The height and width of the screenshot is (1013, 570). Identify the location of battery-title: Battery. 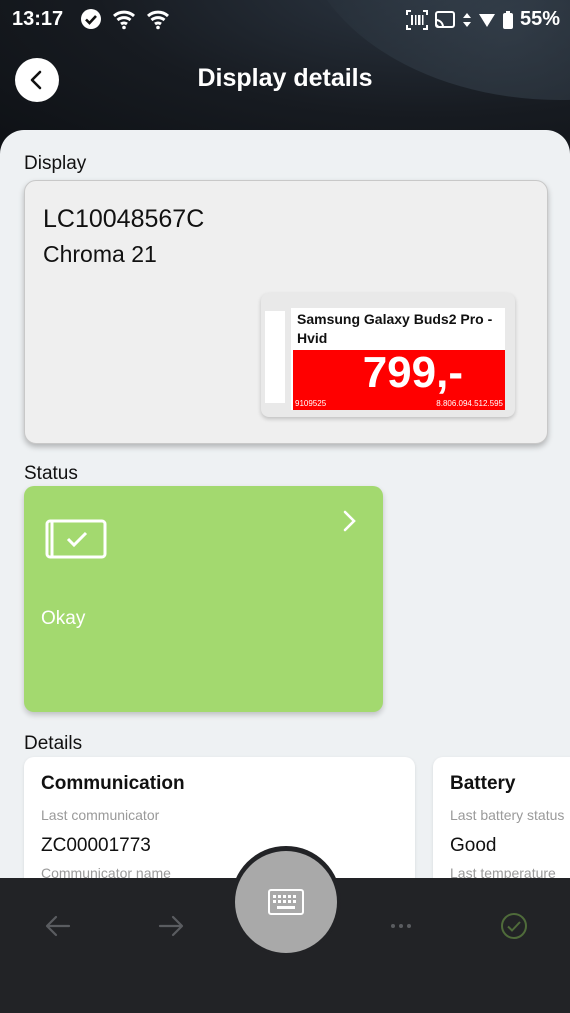
(483, 783).